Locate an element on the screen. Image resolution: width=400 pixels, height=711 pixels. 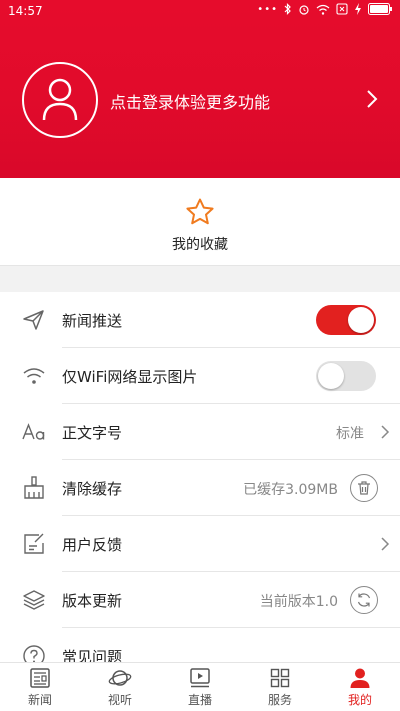
status-bar: 14:57 ••• is located at coordinates (200, 12).